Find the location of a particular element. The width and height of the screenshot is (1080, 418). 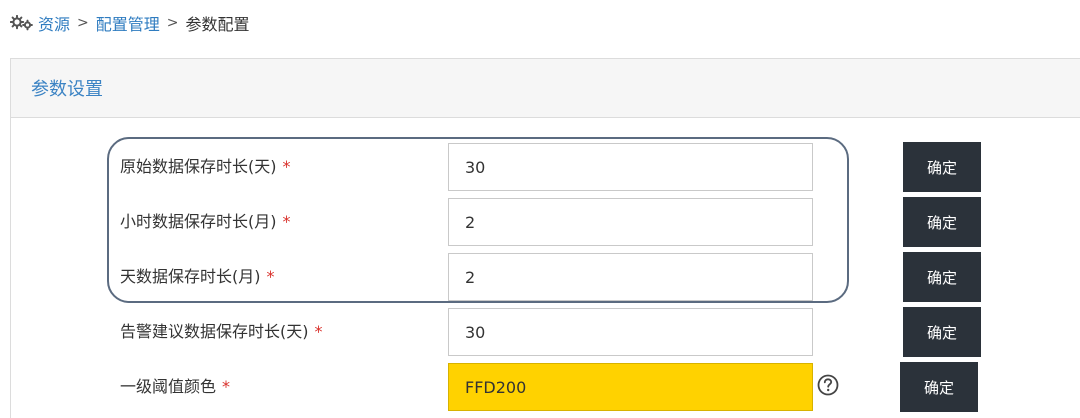

daily-retention-input is located at coordinates (630, 277).